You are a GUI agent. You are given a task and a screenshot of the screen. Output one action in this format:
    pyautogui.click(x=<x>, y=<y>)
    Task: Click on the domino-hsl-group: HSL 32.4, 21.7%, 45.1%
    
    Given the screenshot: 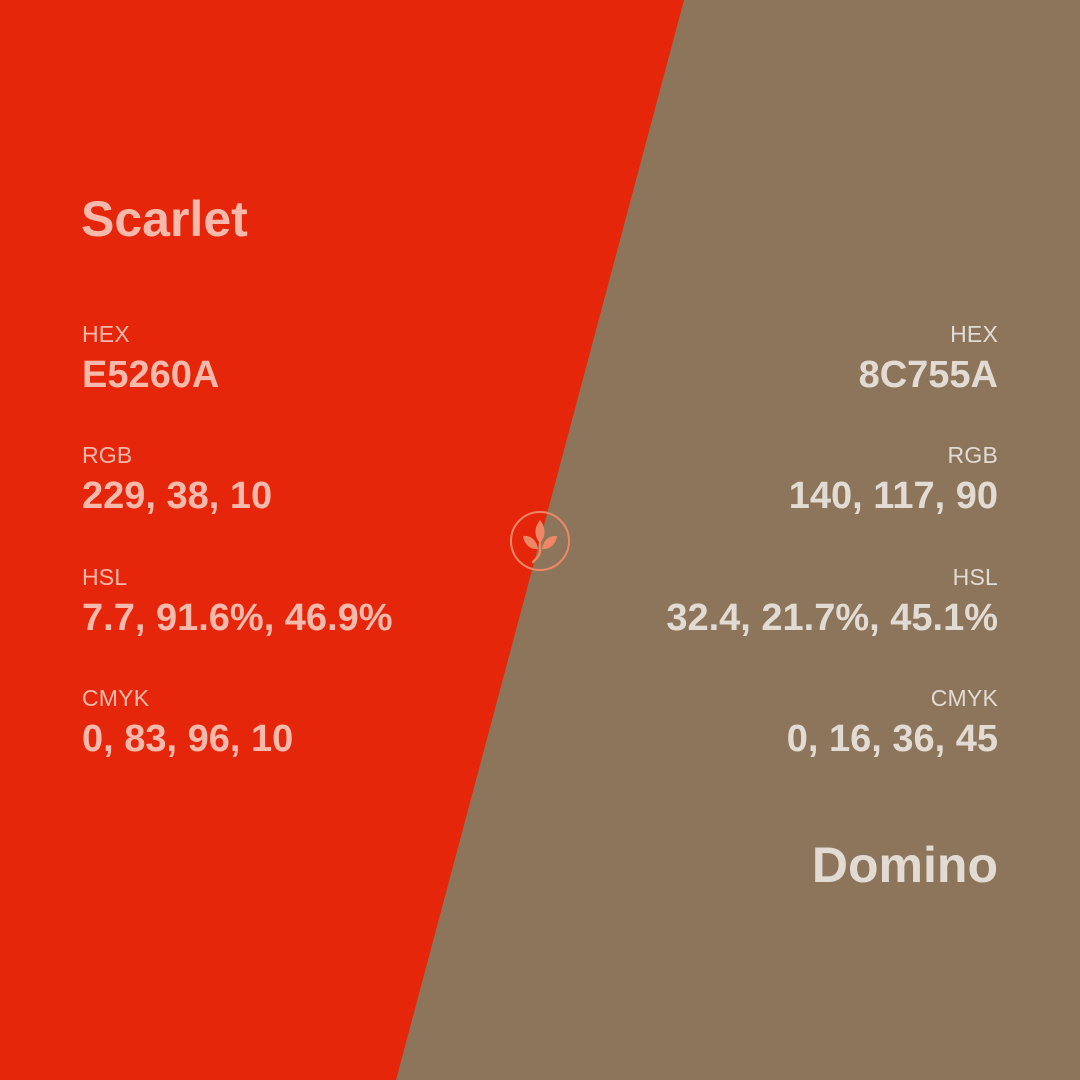 What is the action you would take?
    pyautogui.click(x=832, y=601)
    